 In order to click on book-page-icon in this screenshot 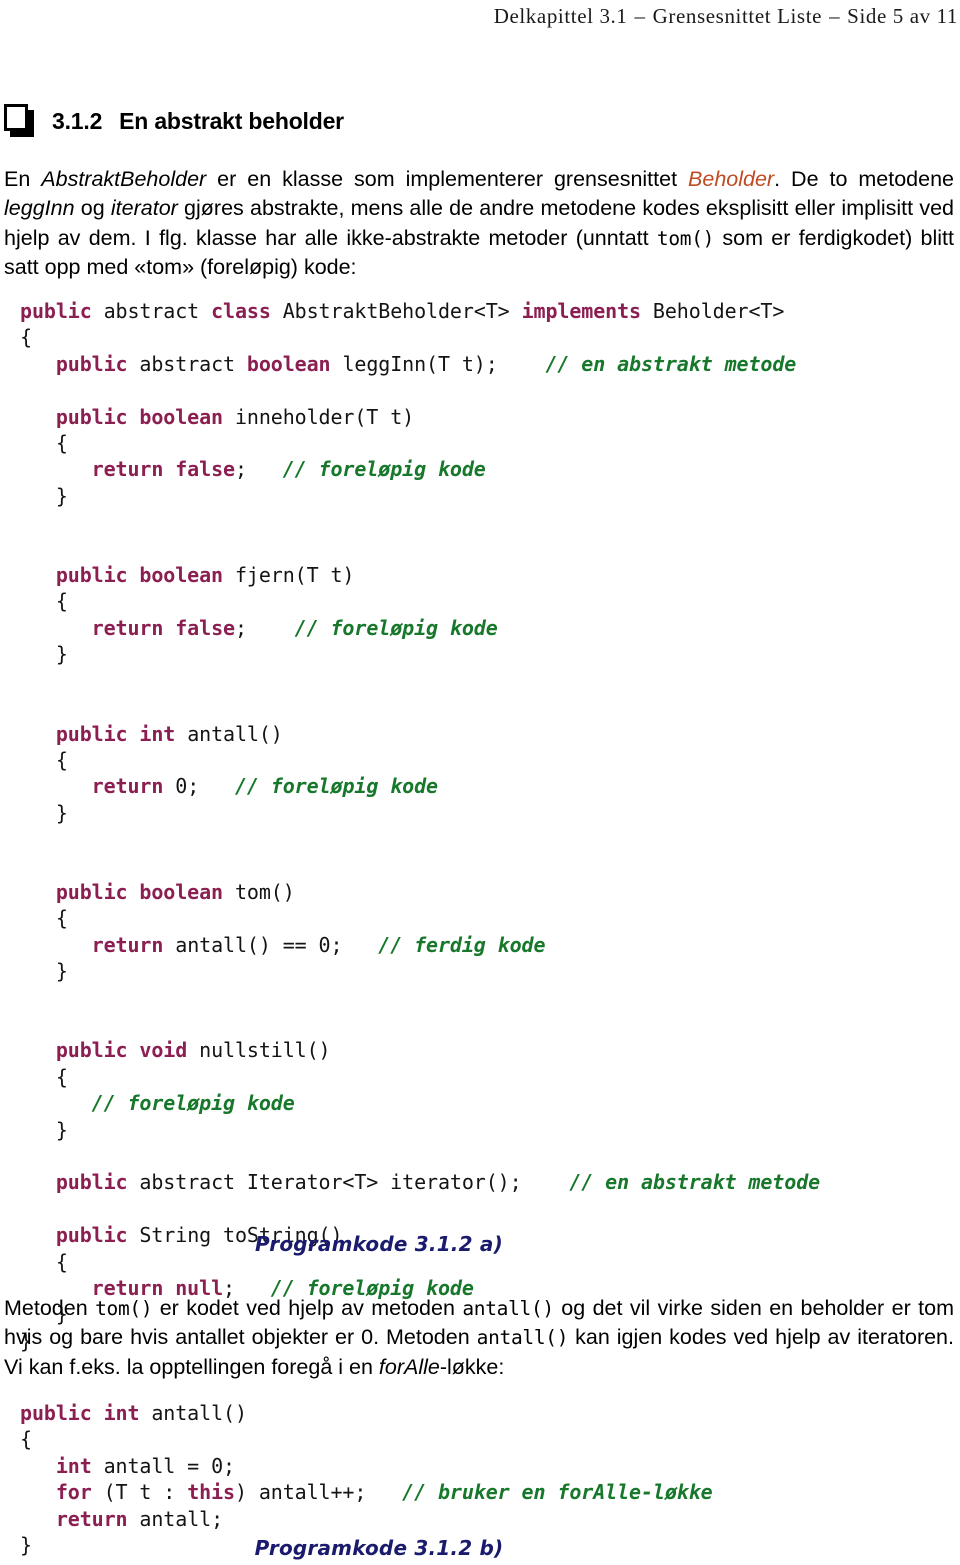, I will do `click(19, 121)`.